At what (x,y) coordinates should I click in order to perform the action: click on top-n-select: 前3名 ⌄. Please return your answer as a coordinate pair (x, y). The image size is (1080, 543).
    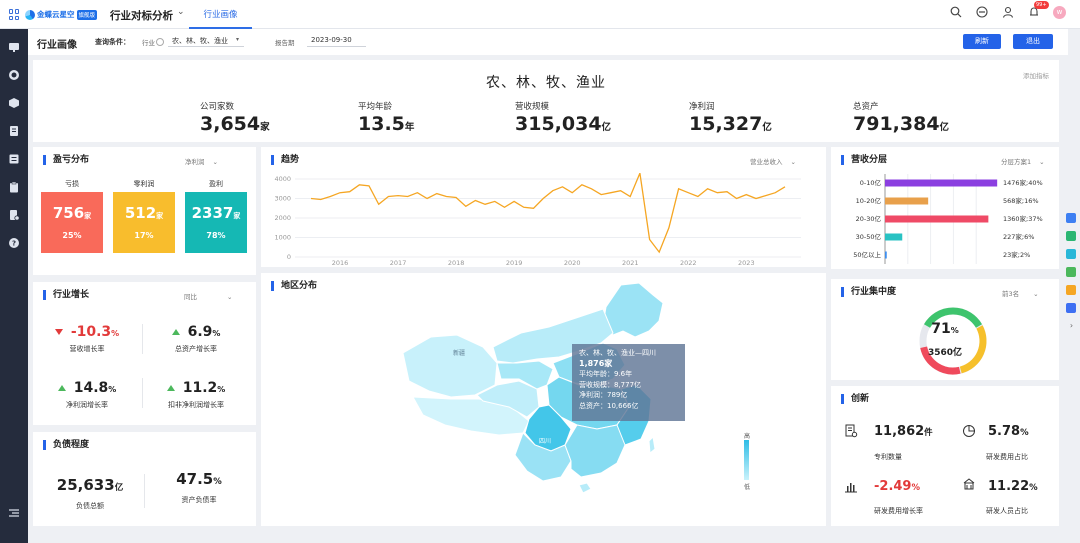
    Looking at the image, I should click on (1020, 293).